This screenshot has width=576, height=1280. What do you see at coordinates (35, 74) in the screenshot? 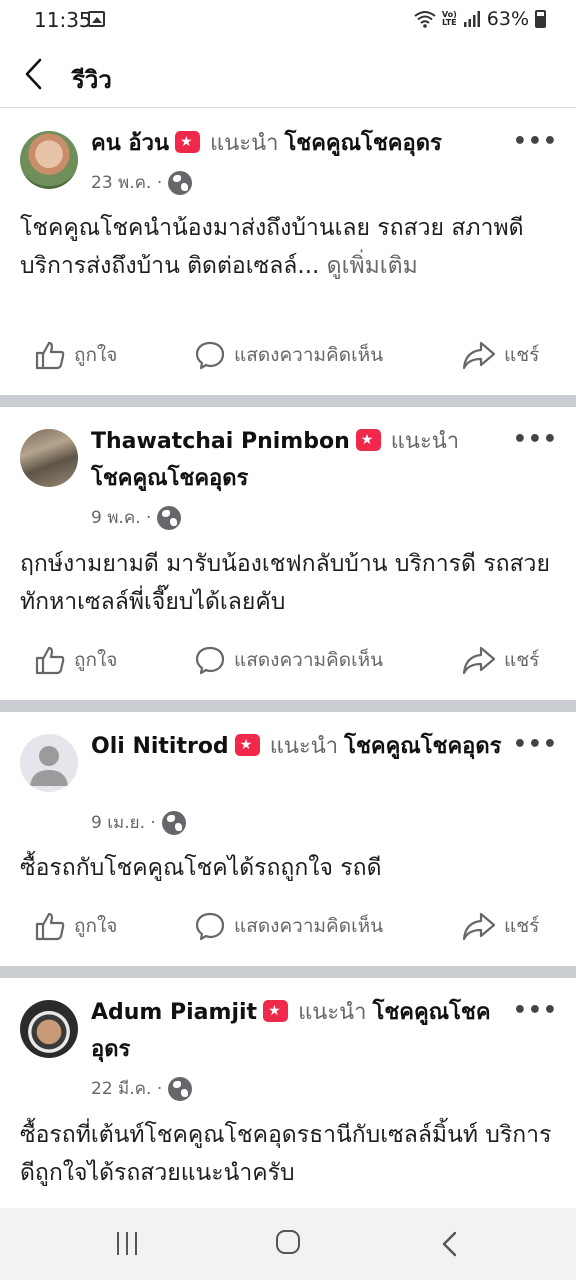
I see `back-arrow-icon` at bounding box center [35, 74].